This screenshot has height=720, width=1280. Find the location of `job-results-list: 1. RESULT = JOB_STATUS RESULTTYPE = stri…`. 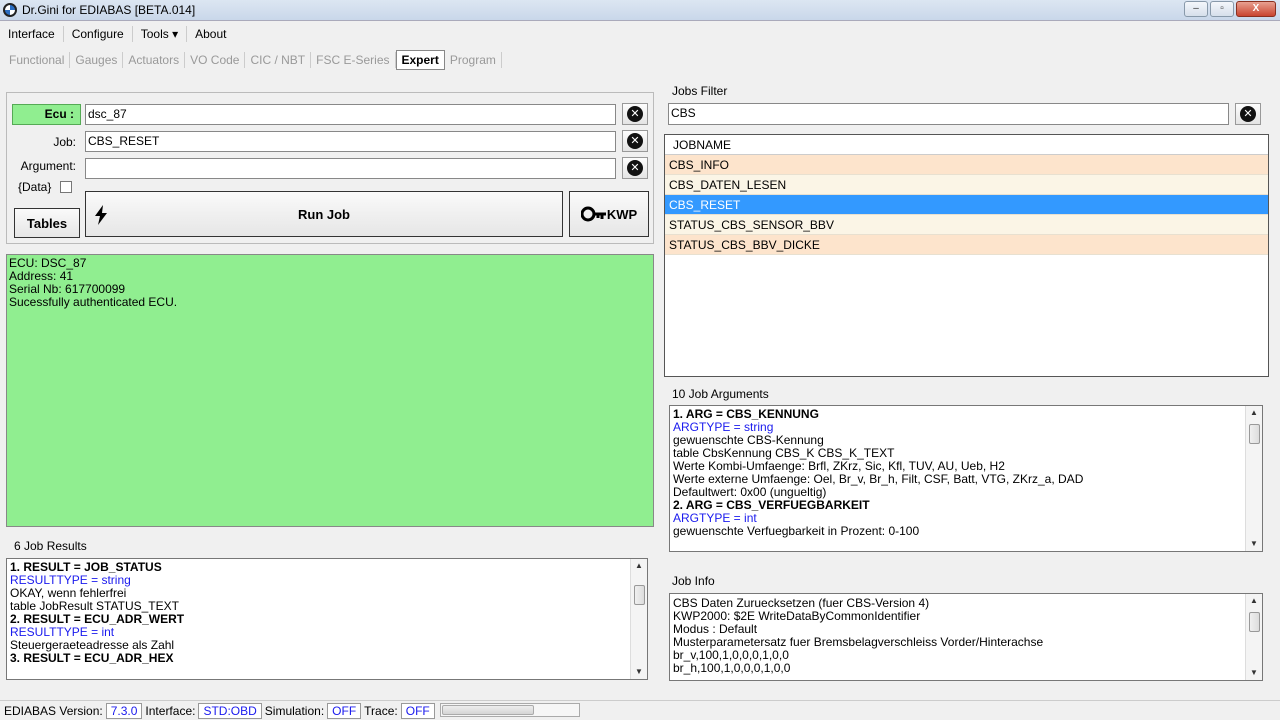

job-results-list: 1. RESULT = JOB_STATUS RESULTTYPE = stri… is located at coordinates (327, 619).